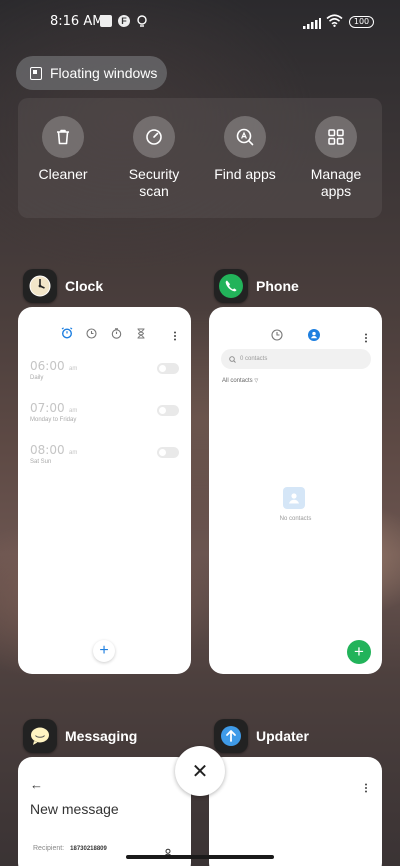 This screenshot has height=866, width=400. Describe the element at coordinates (37, 378) in the screenshot. I see `alarm-repeat: Daily` at that location.